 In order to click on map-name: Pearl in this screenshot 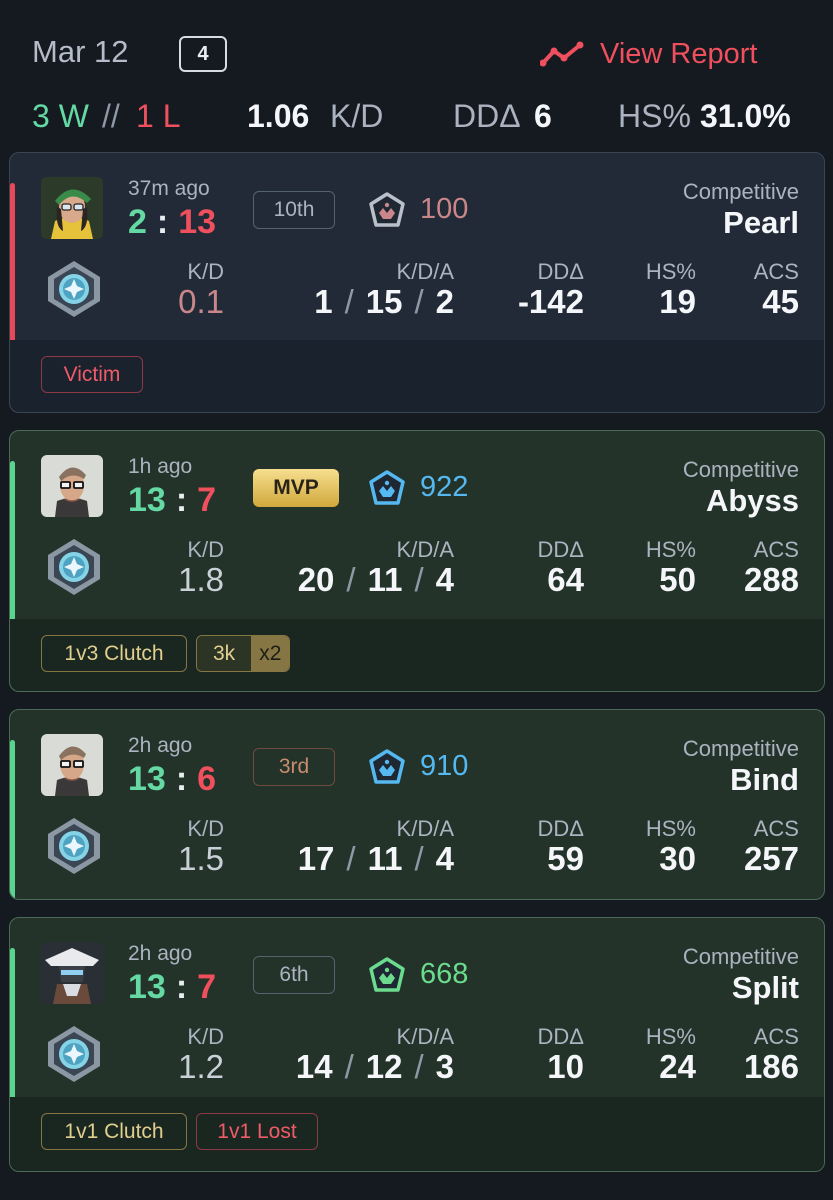, I will do `click(761, 222)`.